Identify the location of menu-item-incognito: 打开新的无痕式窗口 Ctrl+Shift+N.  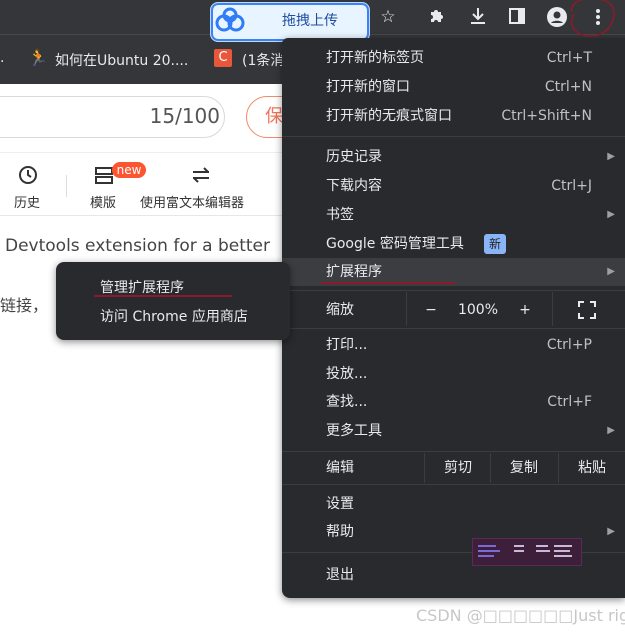
(453, 116).